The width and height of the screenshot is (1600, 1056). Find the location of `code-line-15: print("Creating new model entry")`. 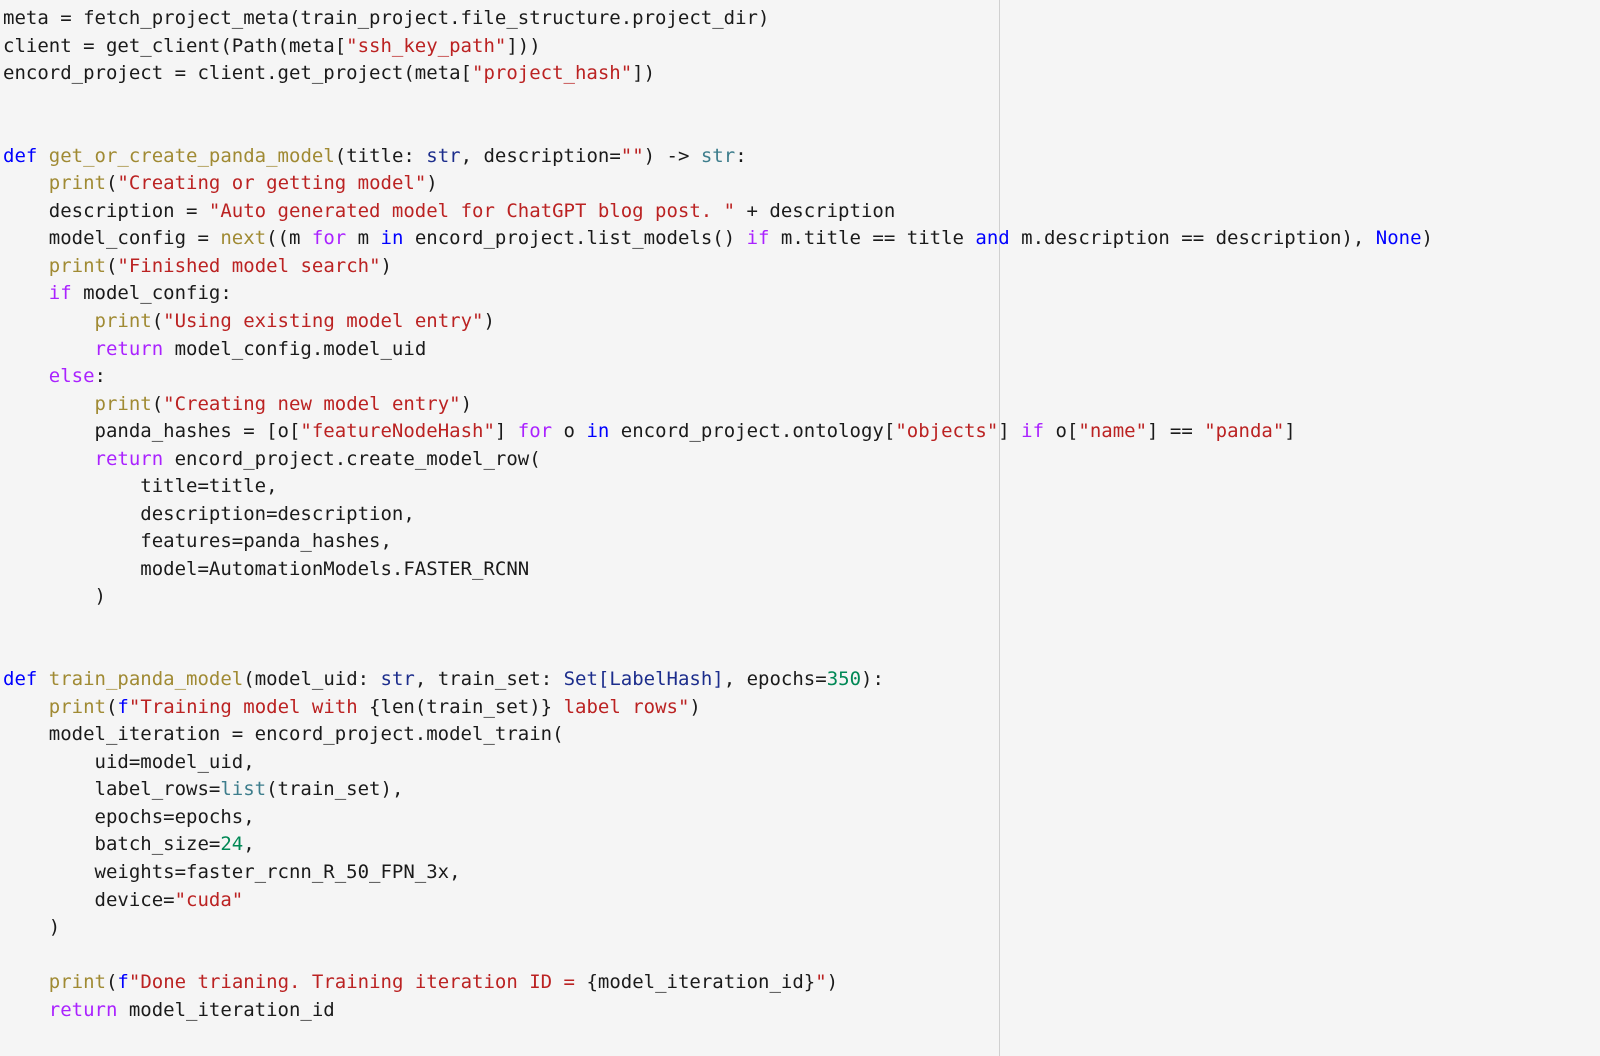

code-line-15: print("Creating new model entry") is located at coordinates (283, 403).